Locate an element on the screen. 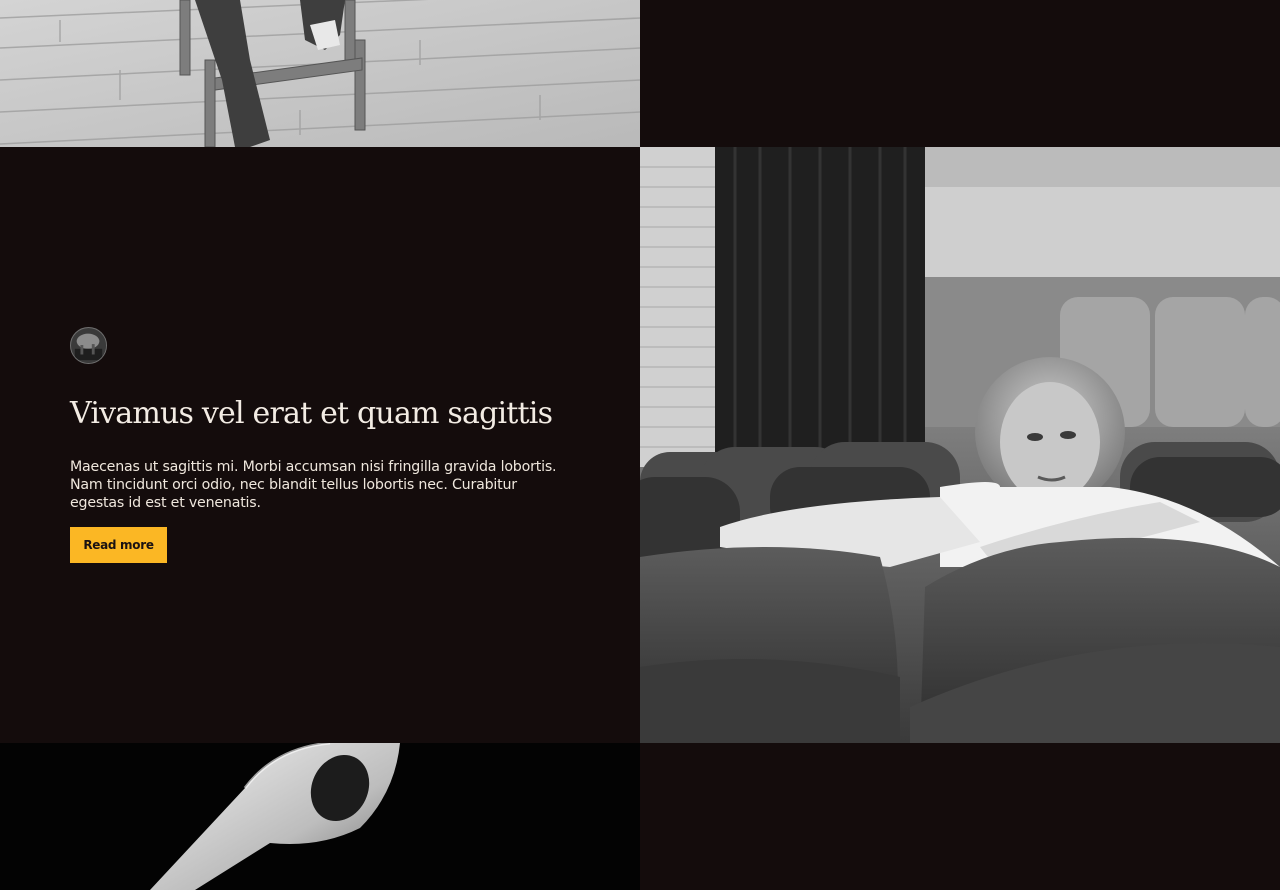 The image size is (1280, 890). stool-photo is located at coordinates (320, 73).